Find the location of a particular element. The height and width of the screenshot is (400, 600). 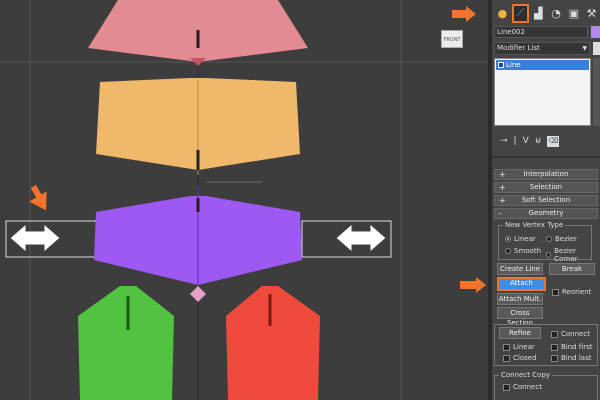

radio-bezier-corner: Bezier Corner is located at coordinates (568, 255).